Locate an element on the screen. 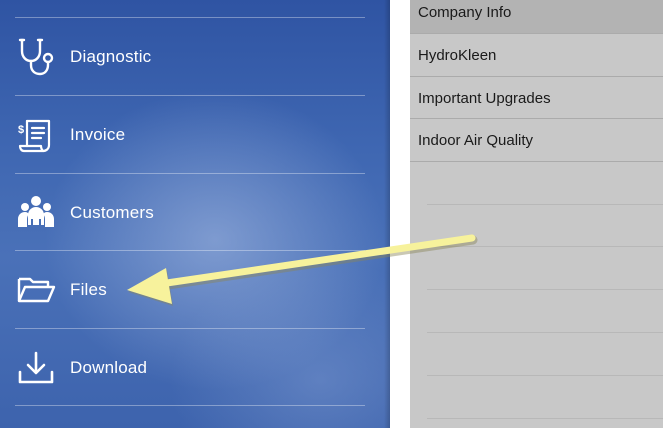 The height and width of the screenshot is (428, 663). menu-item-files: Files is located at coordinates (195, 289).